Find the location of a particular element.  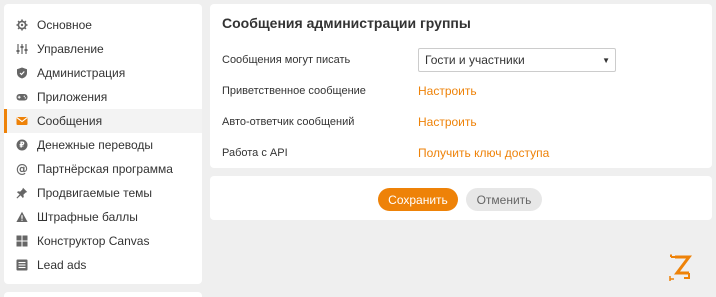

sidebar-item-label: Конструктор Canvas is located at coordinates (93, 241).